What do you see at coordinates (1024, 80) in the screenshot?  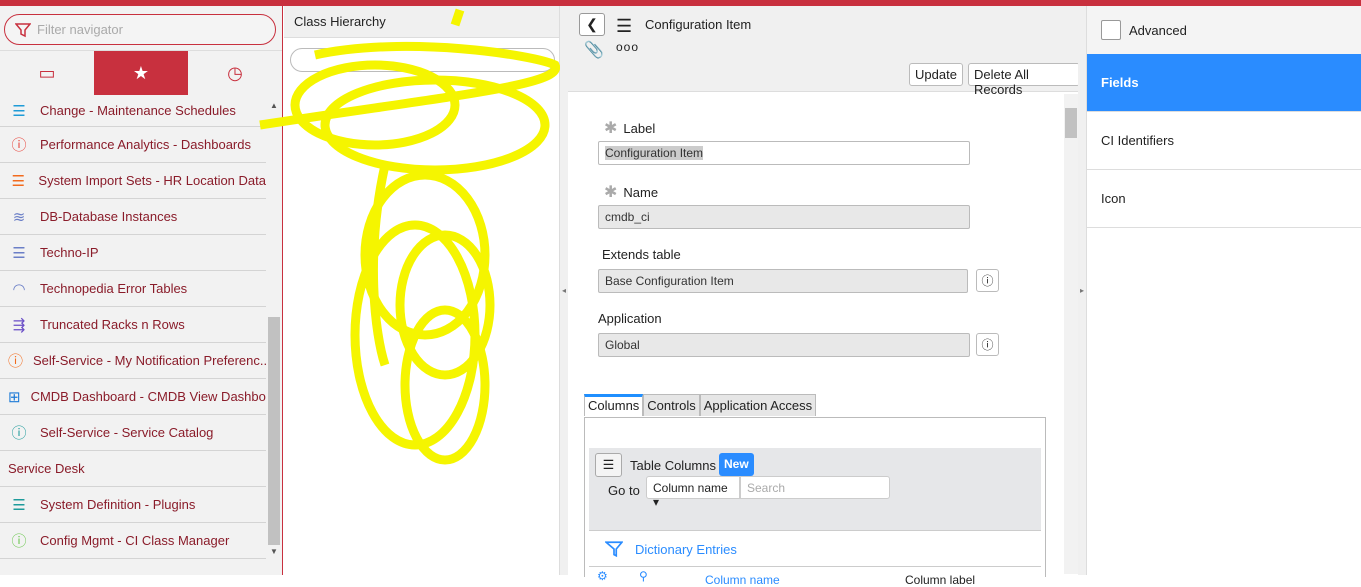 I see `delete-all-records-button: Delete All Records` at bounding box center [1024, 80].